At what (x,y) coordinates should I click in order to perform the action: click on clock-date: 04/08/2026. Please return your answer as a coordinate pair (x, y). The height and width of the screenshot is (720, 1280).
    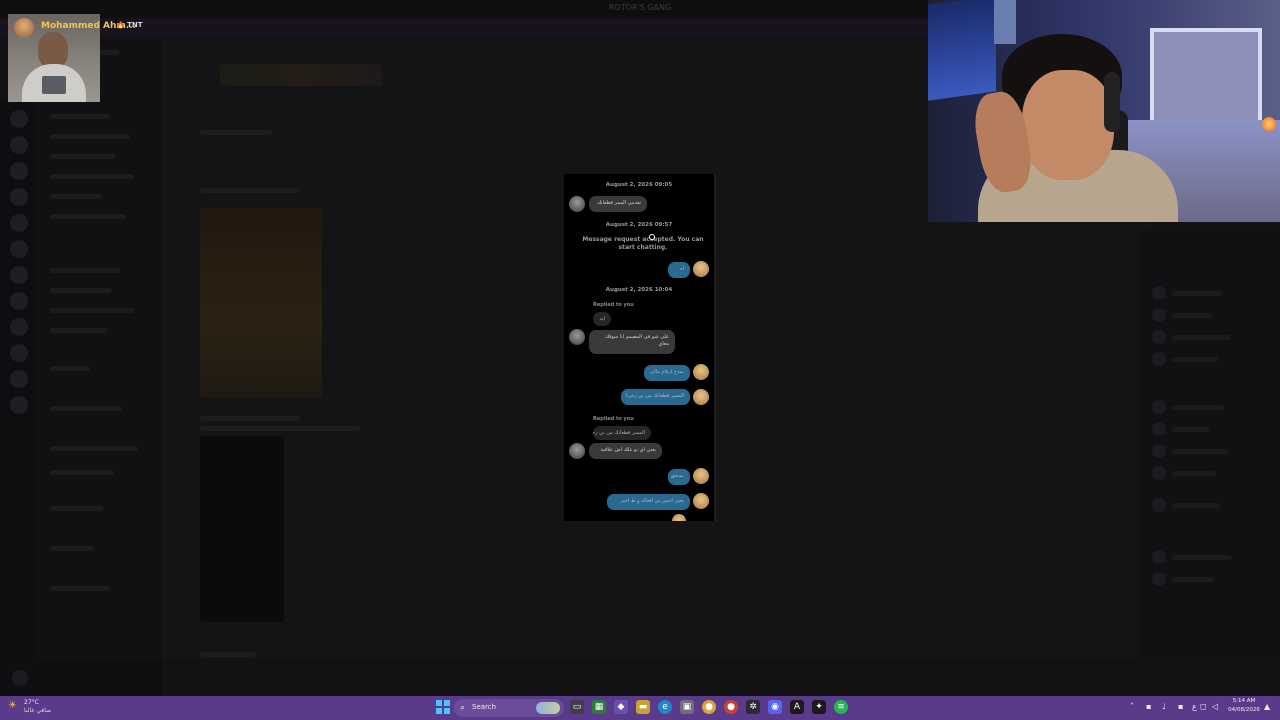
    Looking at the image, I should click on (1244, 710).